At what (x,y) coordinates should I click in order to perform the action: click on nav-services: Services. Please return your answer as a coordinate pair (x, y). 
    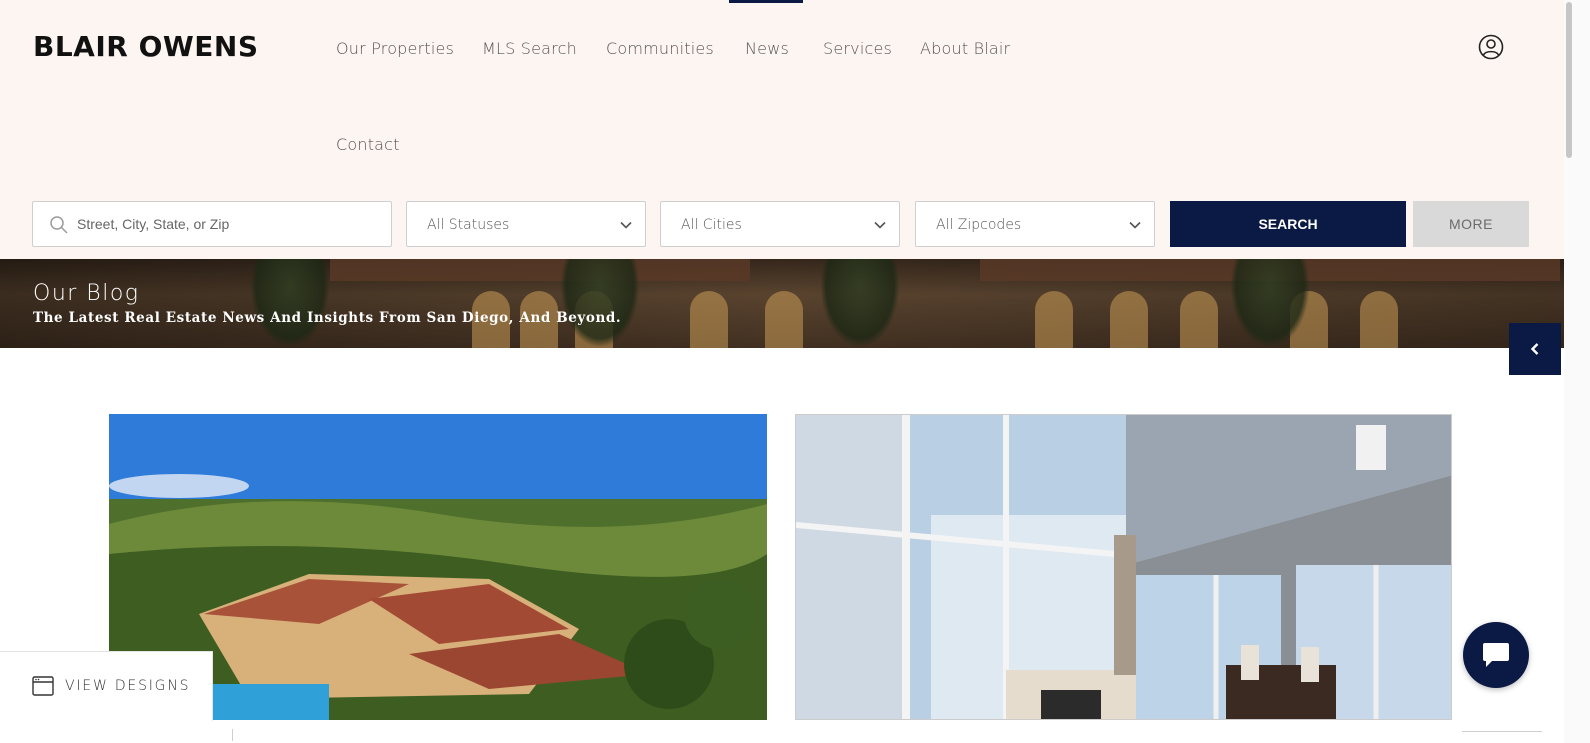
    Looking at the image, I should click on (857, 48).